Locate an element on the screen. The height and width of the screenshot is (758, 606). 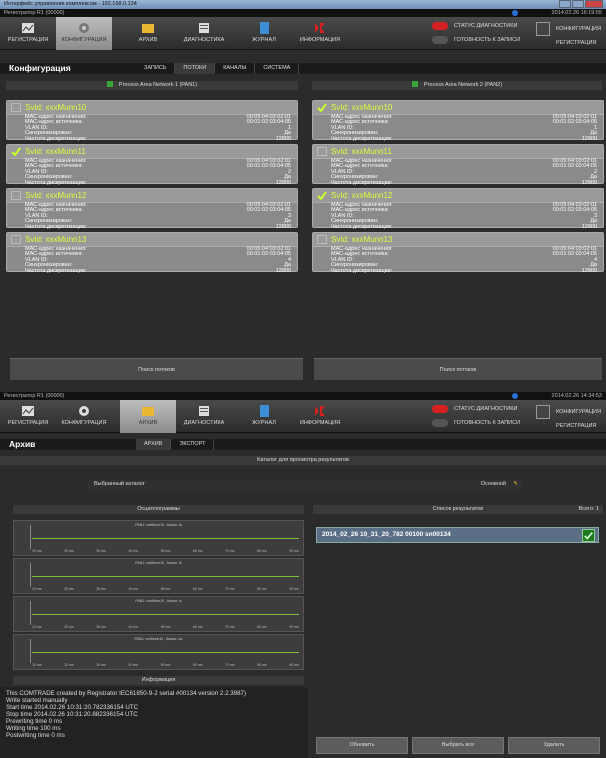
window-controls is located at coordinates (581, 4).